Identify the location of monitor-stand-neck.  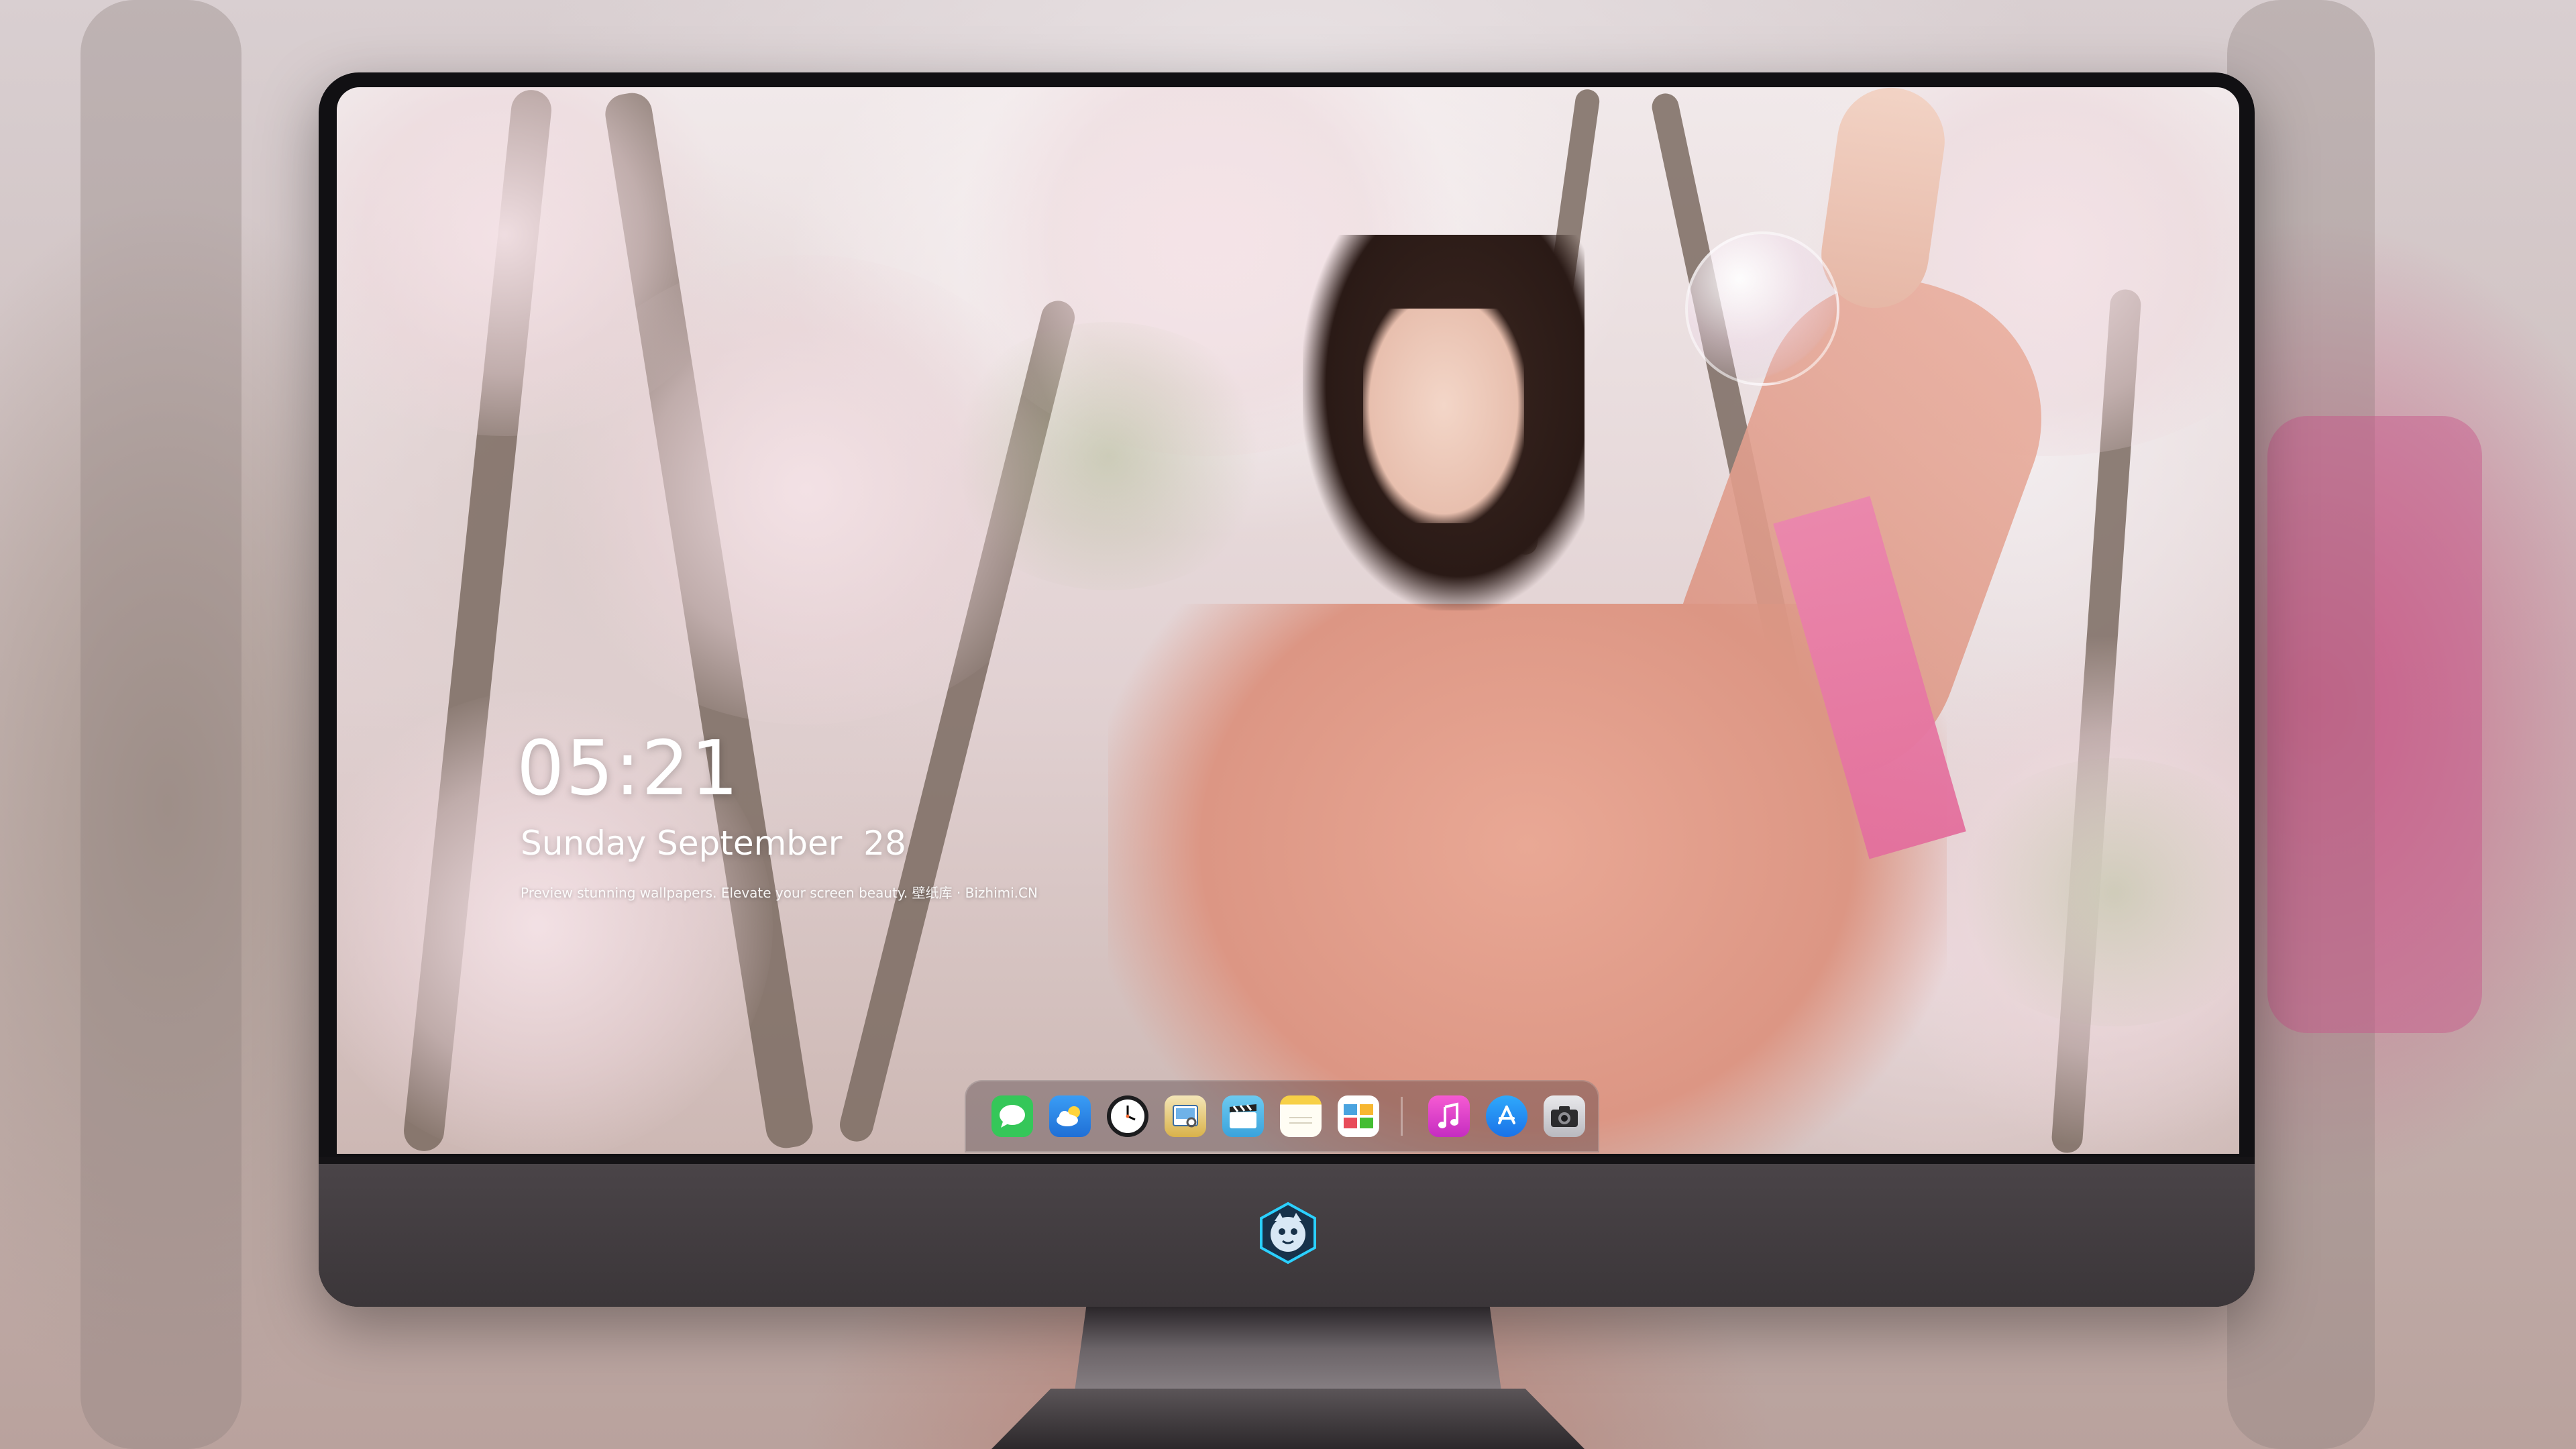
(1288, 1354).